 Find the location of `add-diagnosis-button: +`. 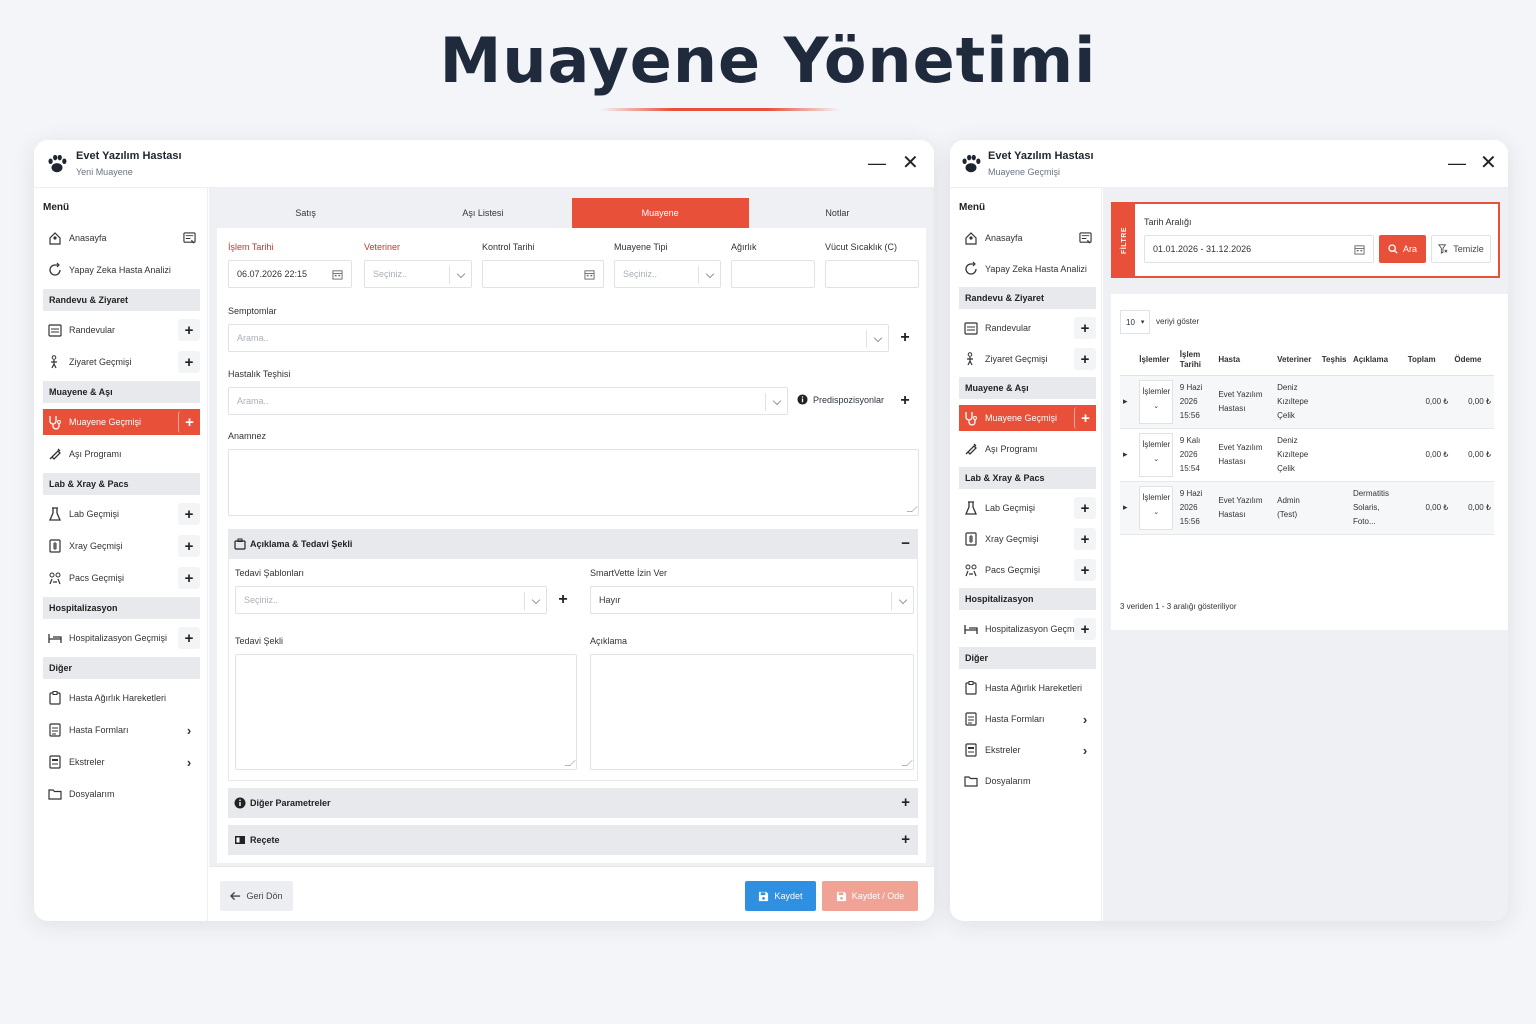

add-diagnosis-button: + is located at coordinates (905, 401).